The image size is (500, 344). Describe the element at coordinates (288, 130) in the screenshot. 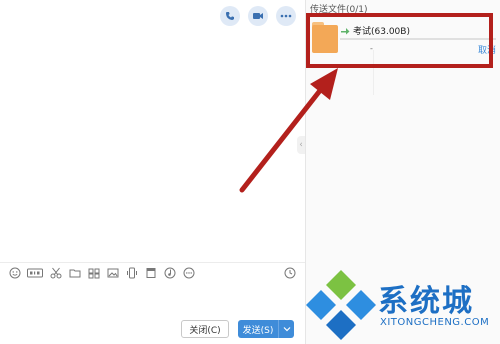

I see `annotation-arrow` at that location.